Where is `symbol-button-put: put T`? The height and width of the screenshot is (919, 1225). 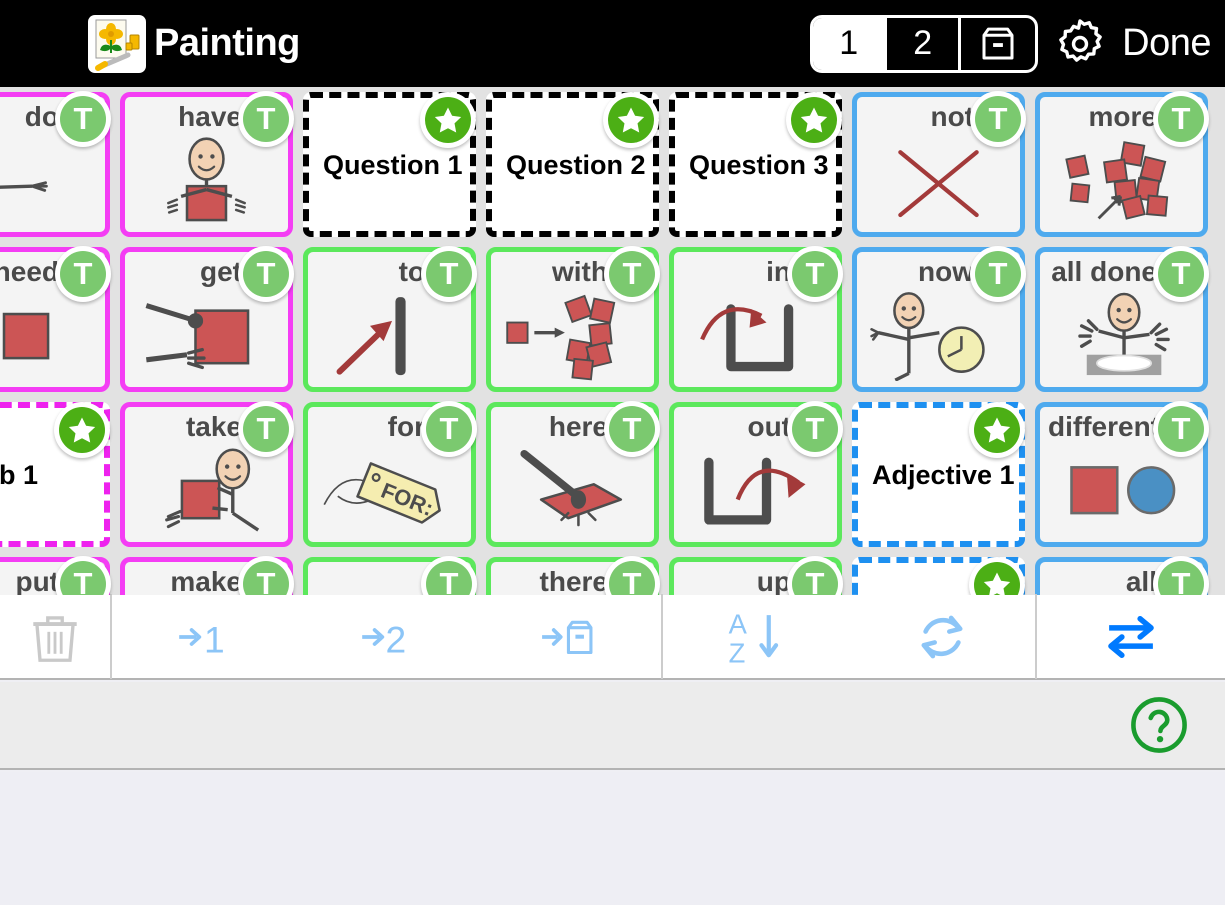
symbol-button-put: put T is located at coordinates (55, 575).